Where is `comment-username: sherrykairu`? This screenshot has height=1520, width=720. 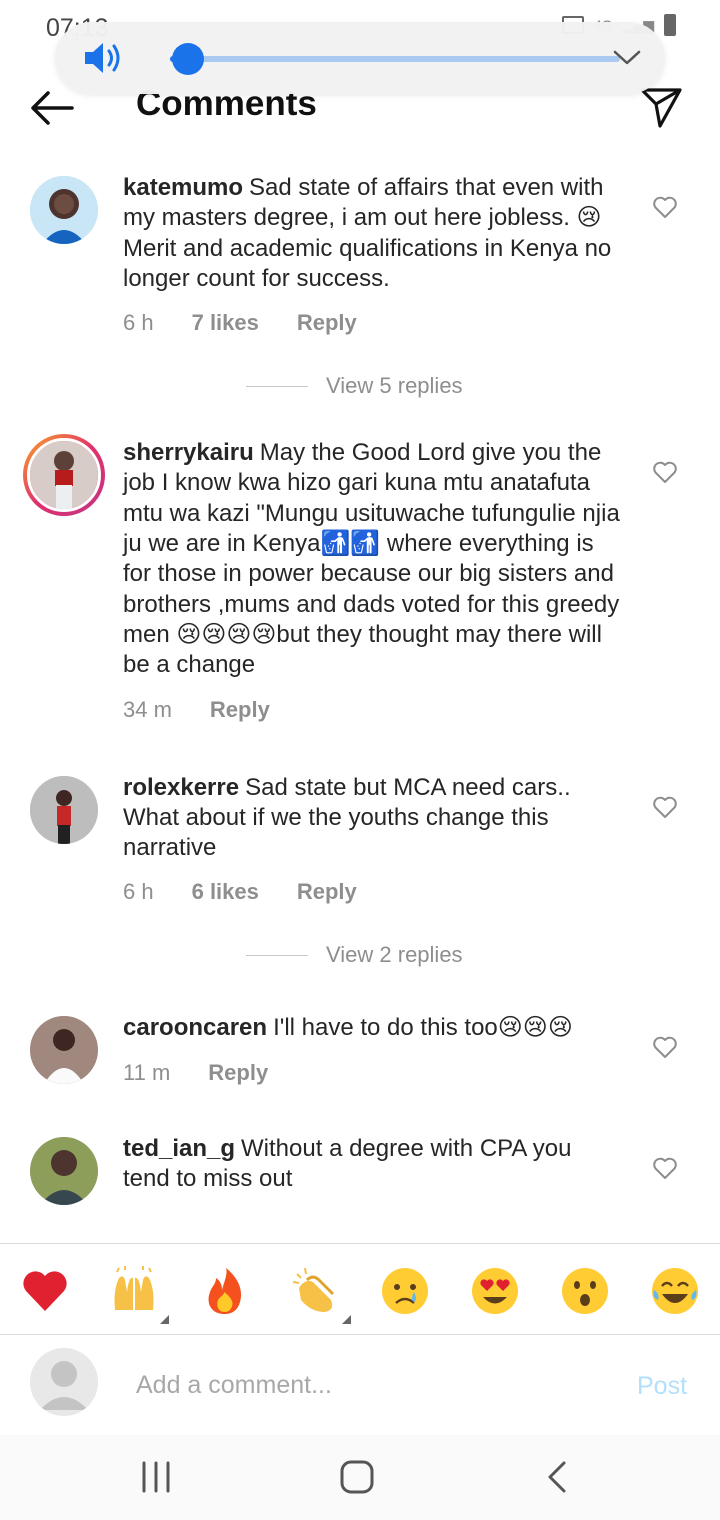
comment-username: sherrykairu is located at coordinates (188, 452).